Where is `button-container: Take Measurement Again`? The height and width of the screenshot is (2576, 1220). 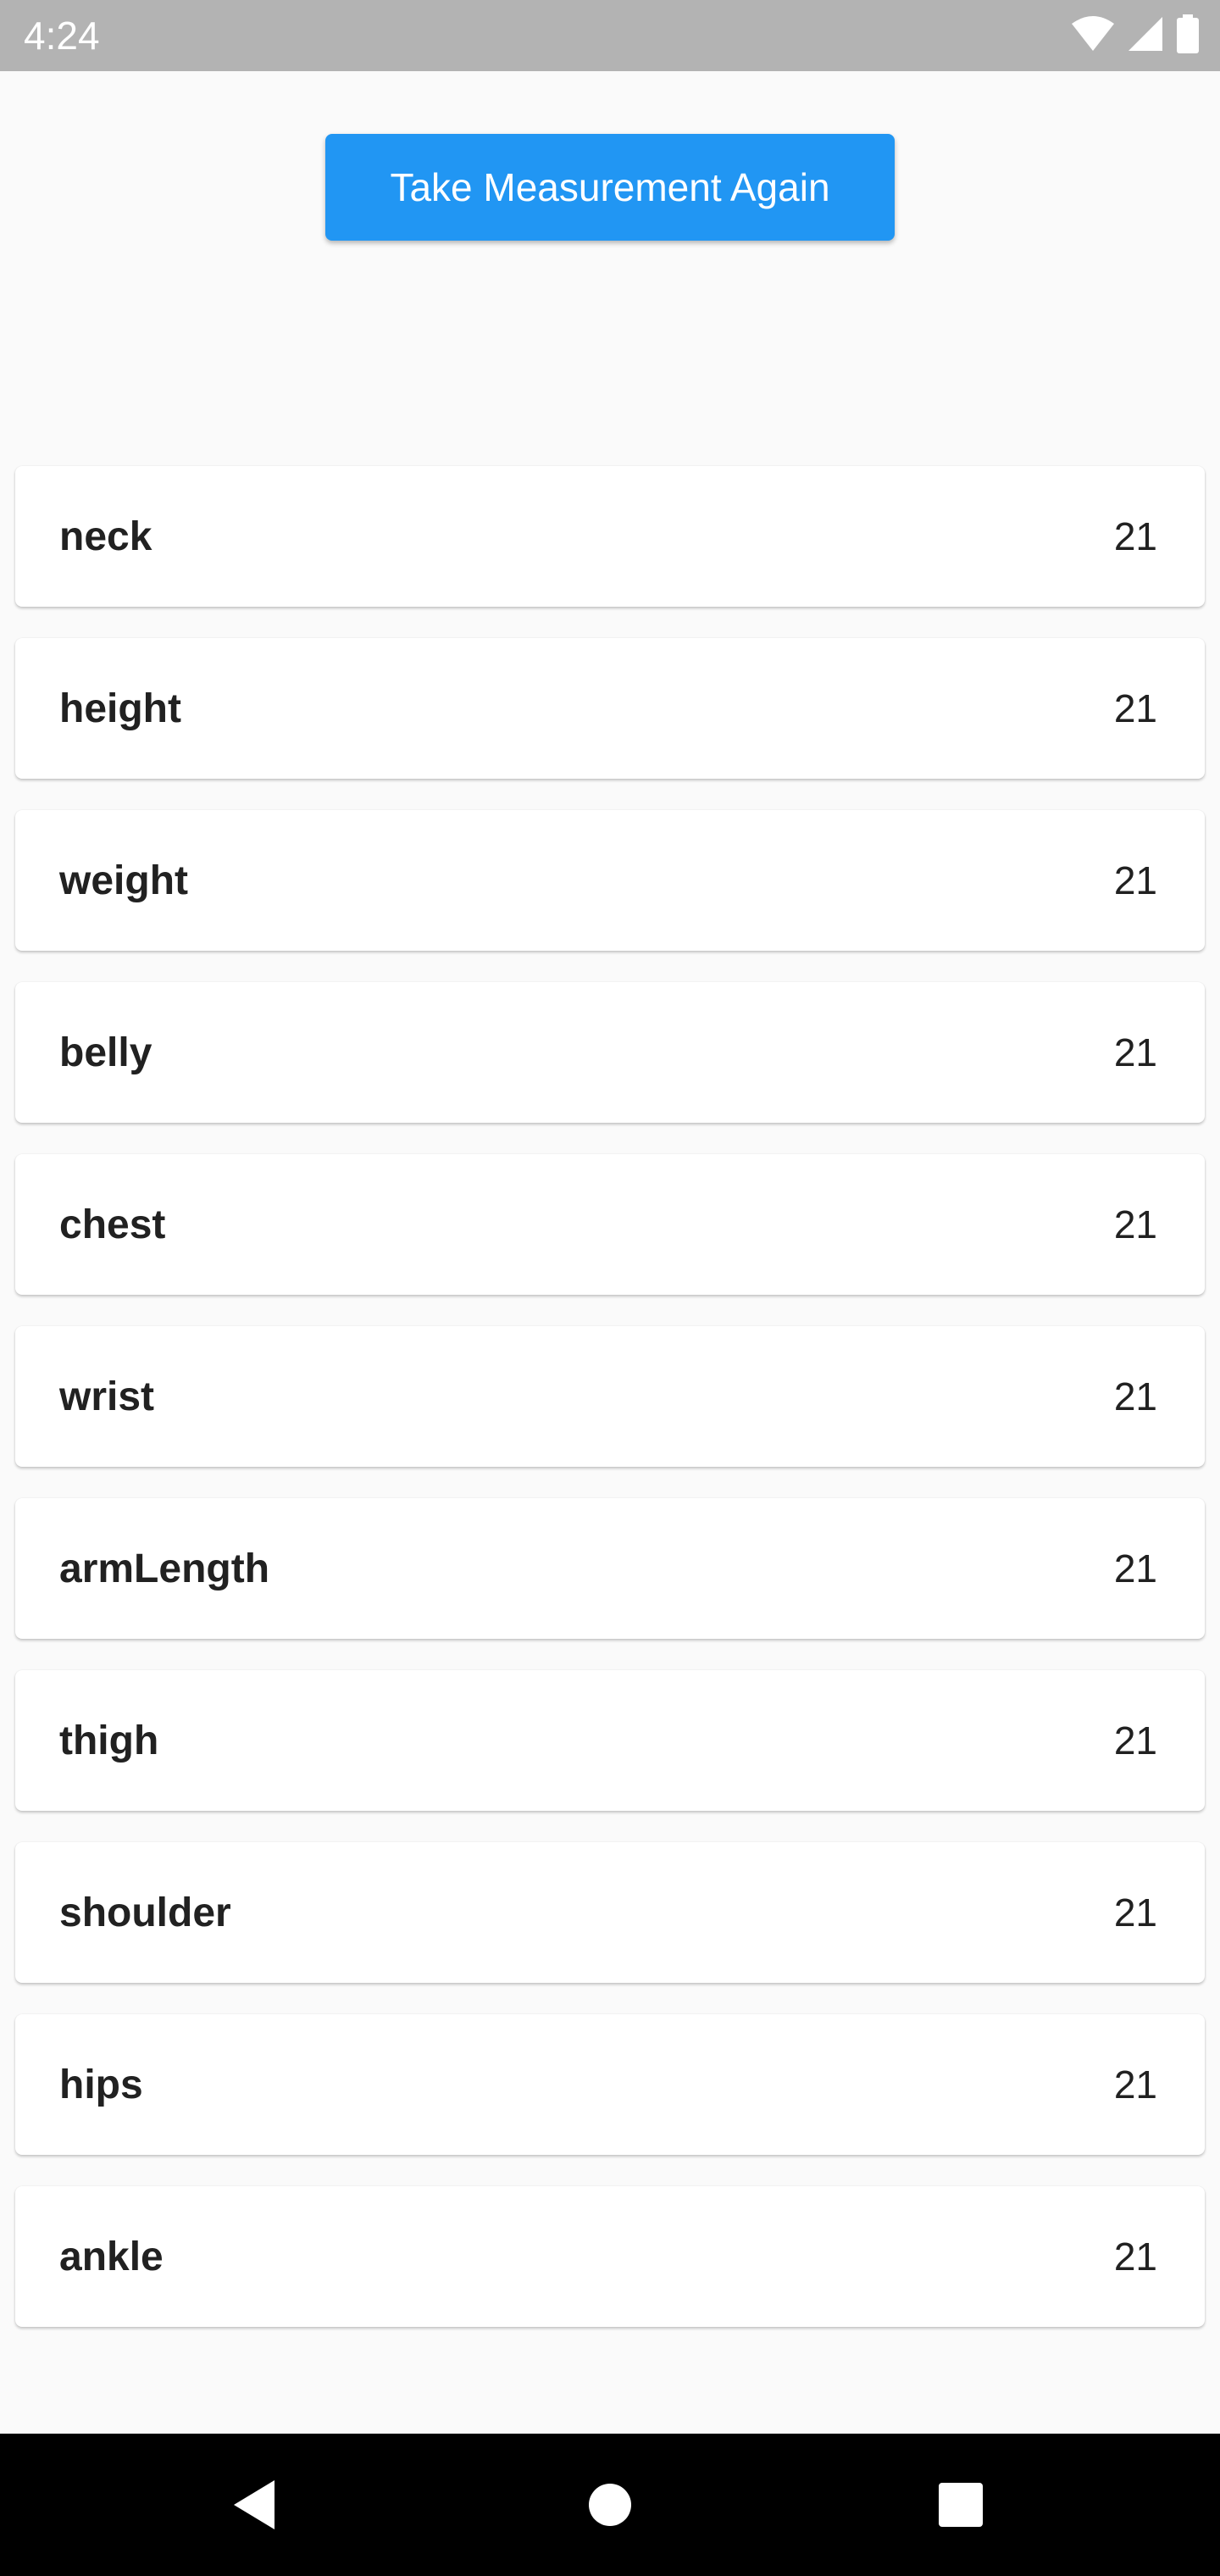 button-container: Take Measurement Again is located at coordinates (610, 187).